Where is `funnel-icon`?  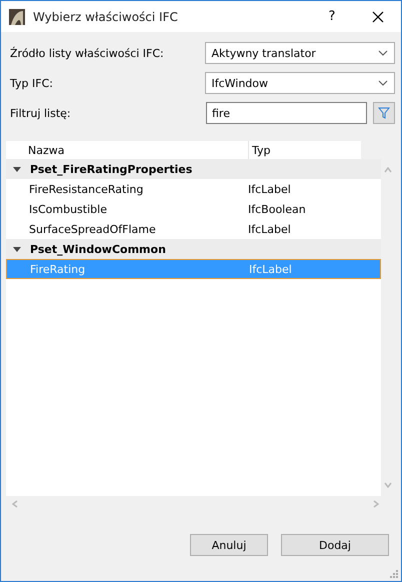 funnel-icon is located at coordinates (384, 113).